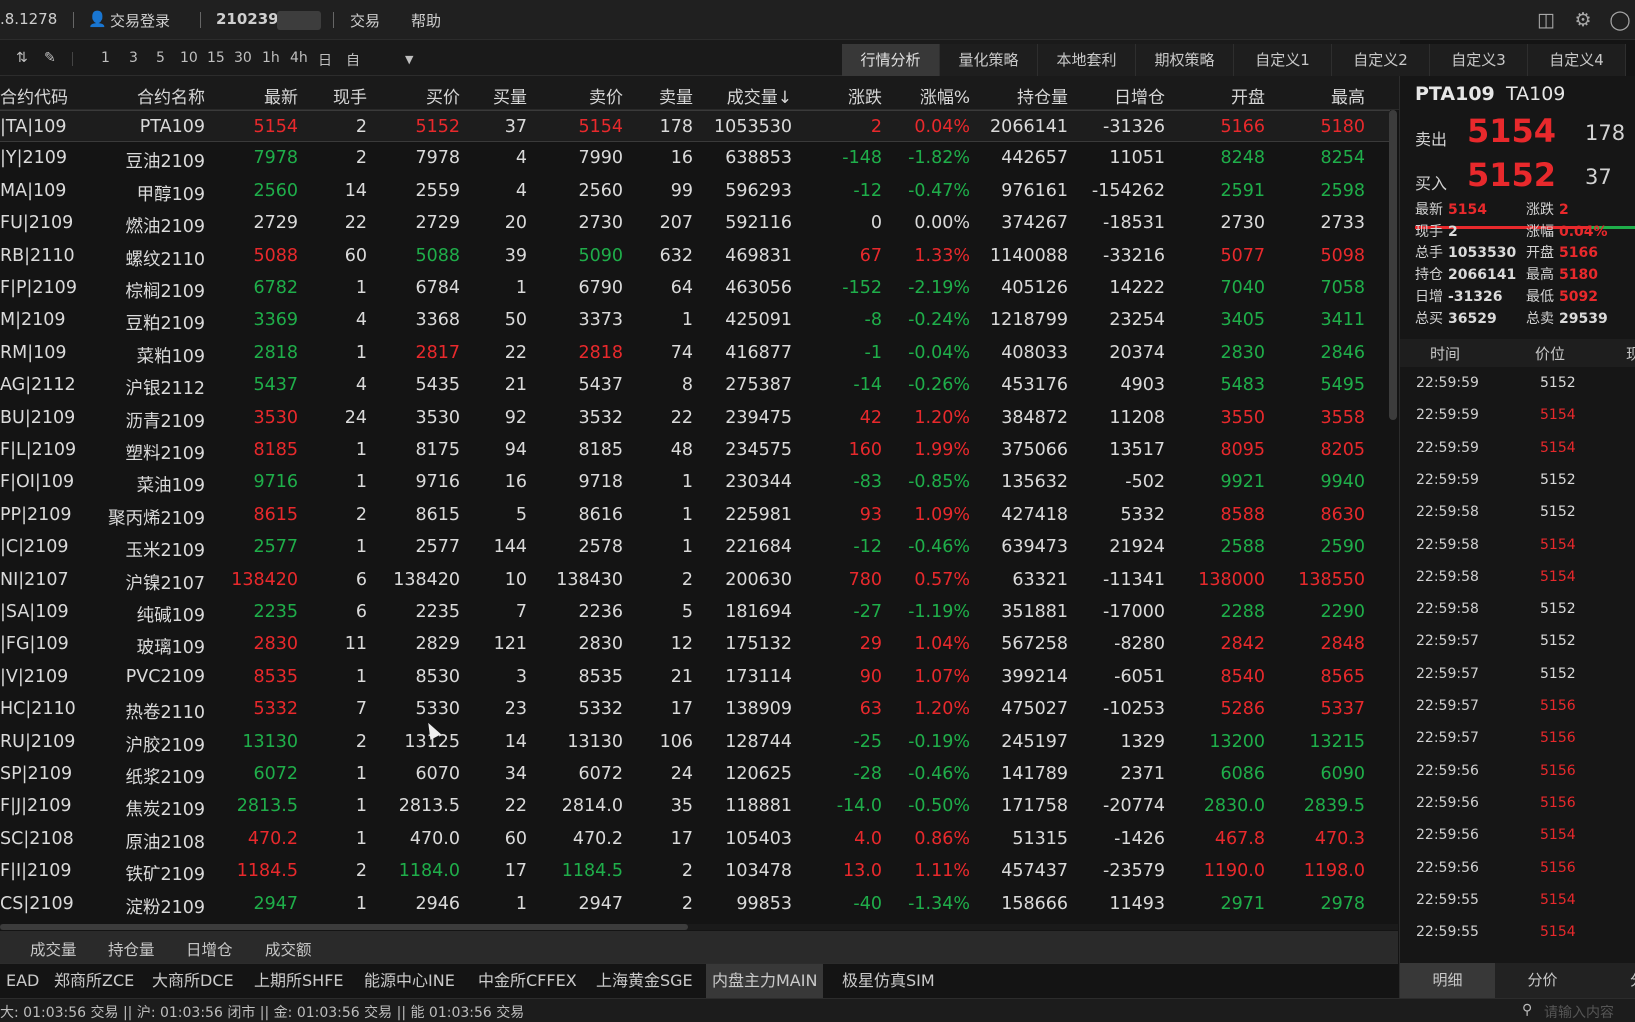 The height and width of the screenshot is (1022, 1635). What do you see at coordinates (1577, 60) in the screenshot?
I see `tab-8: 自定义4` at bounding box center [1577, 60].